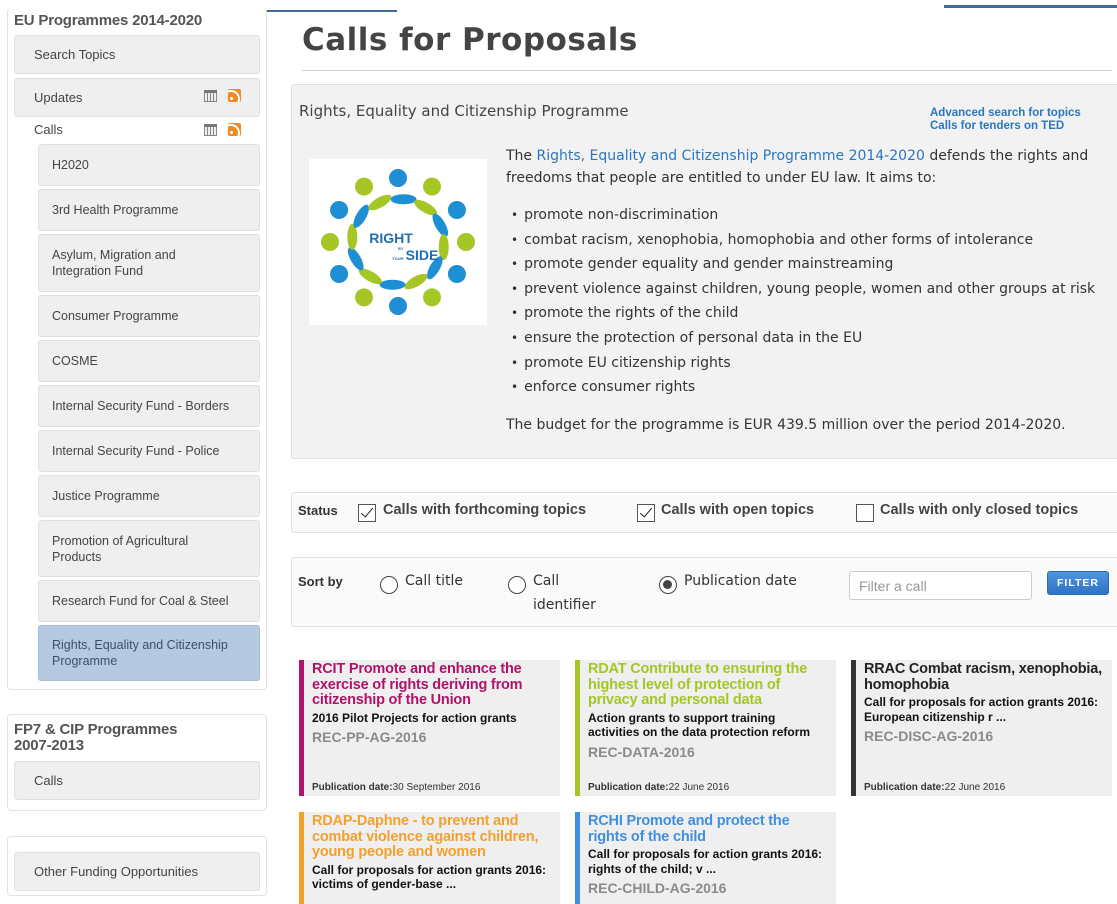  I want to click on sidebar-item-3rd-health-programme: 3rd Health Programme, so click(149, 210).